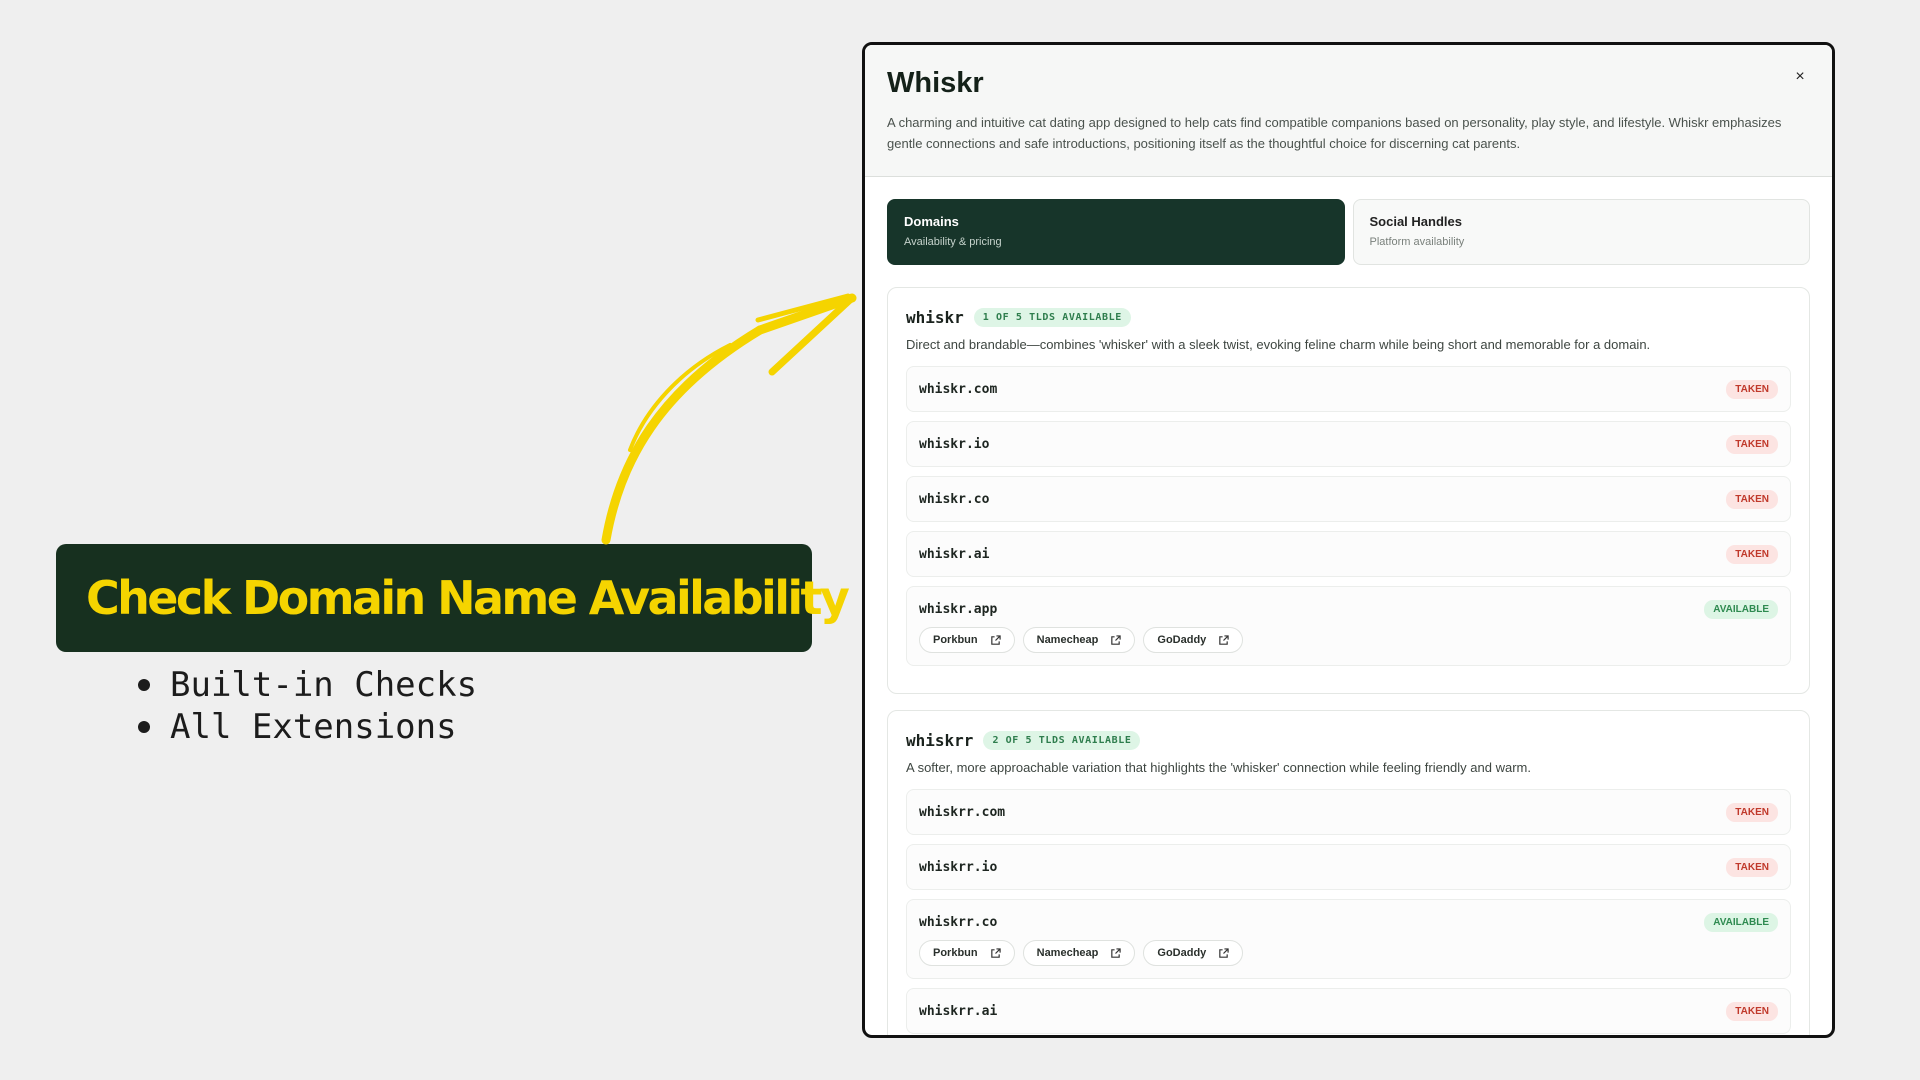 The height and width of the screenshot is (1080, 1920). I want to click on tab-label: Domains, so click(931, 221).